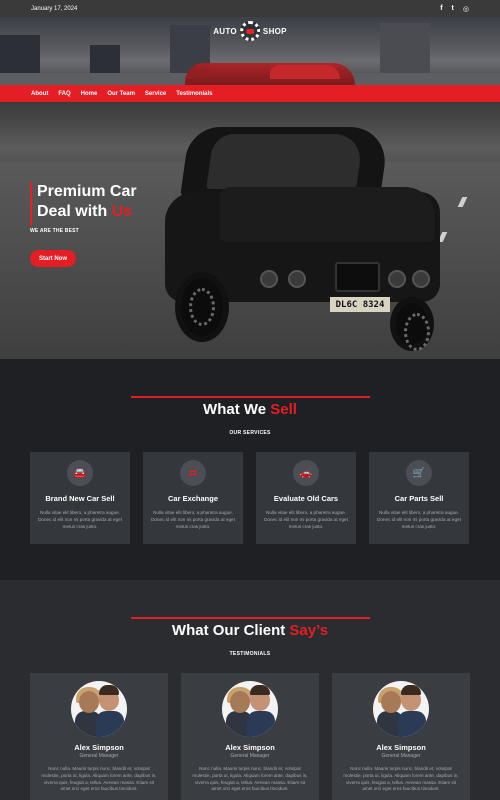 The image size is (500, 800). What do you see at coordinates (155, 94) in the screenshot?
I see `nav-item-service: Service` at bounding box center [155, 94].